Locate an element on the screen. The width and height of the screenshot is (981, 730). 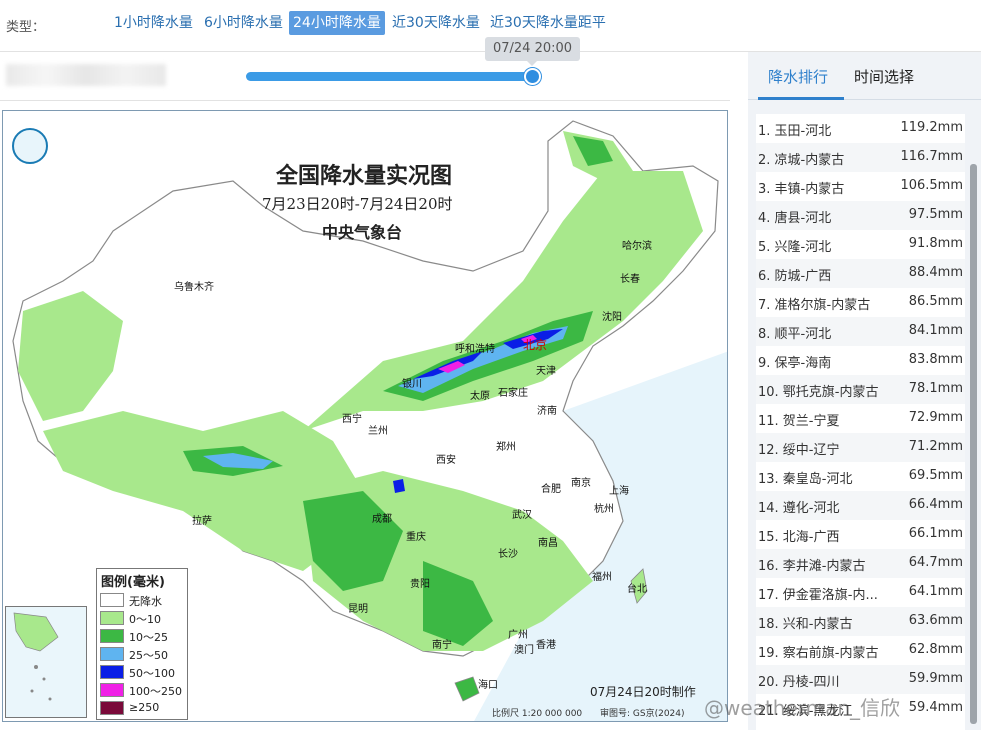
ranking-row: 3. 丰镇-内蒙古 106.5mm is located at coordinates (860, 186).